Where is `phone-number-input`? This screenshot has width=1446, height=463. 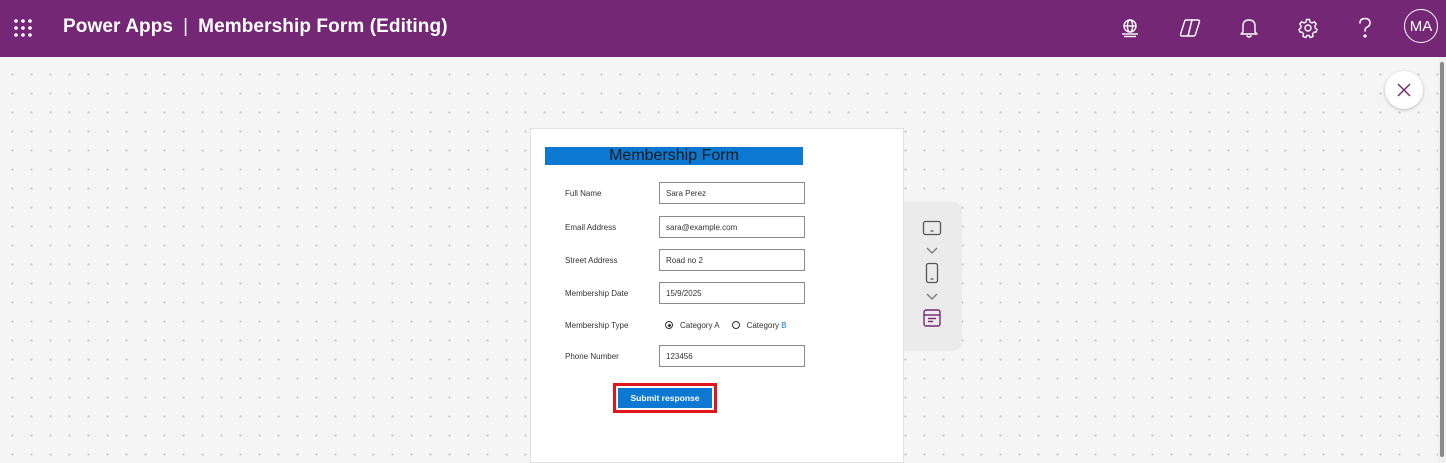 phone-number-input is located at coordinates (732, 356).